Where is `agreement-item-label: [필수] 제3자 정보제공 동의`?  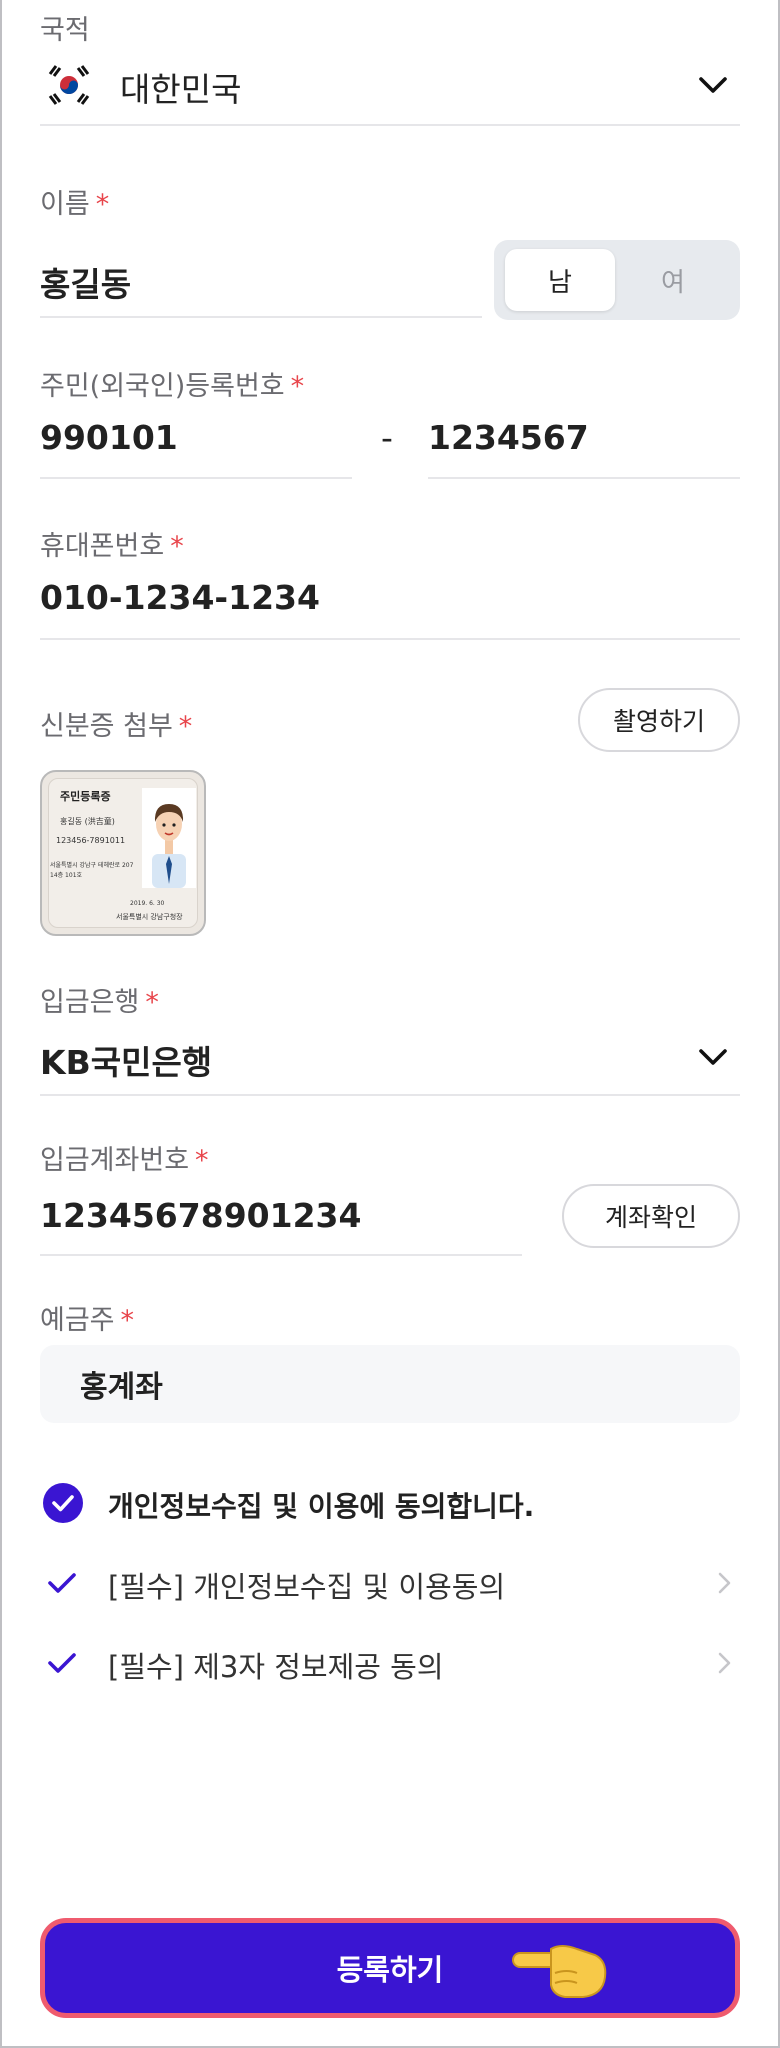
agreement-item-label: [필수] 제3자 정보제공 동의 is located at coordinates (276, 1667).